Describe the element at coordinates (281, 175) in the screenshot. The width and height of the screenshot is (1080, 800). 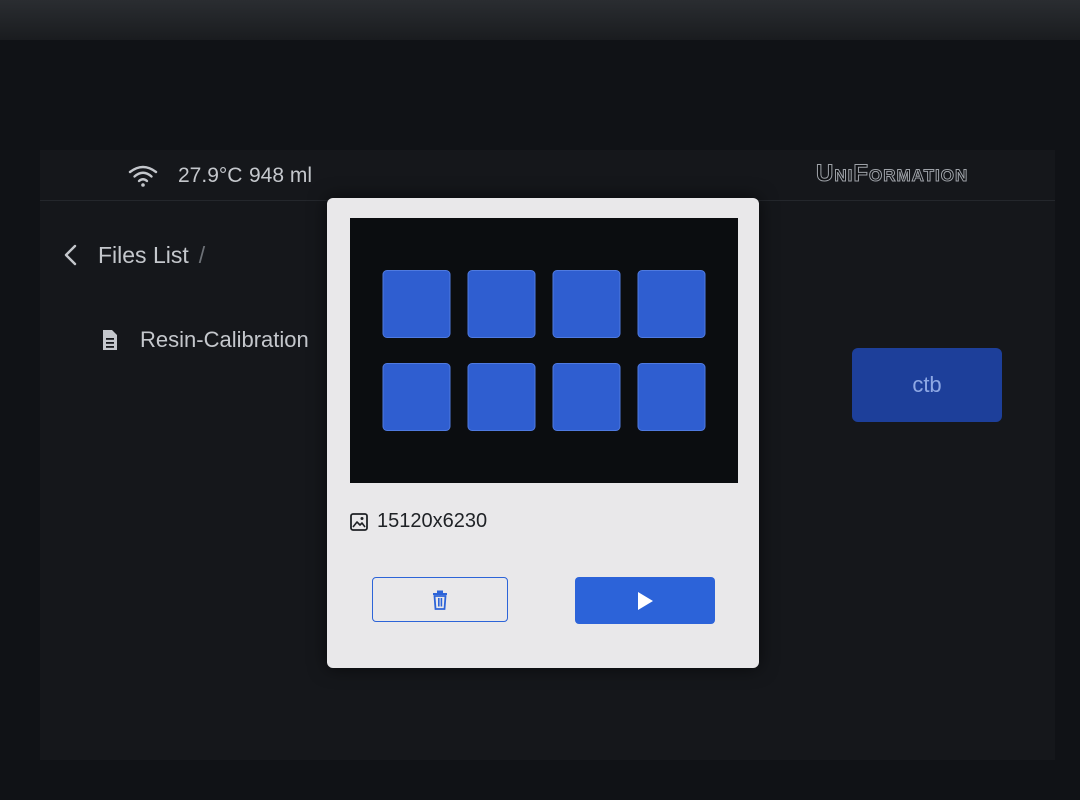
I see `resin-volume-readout: 948 ml` at that location.